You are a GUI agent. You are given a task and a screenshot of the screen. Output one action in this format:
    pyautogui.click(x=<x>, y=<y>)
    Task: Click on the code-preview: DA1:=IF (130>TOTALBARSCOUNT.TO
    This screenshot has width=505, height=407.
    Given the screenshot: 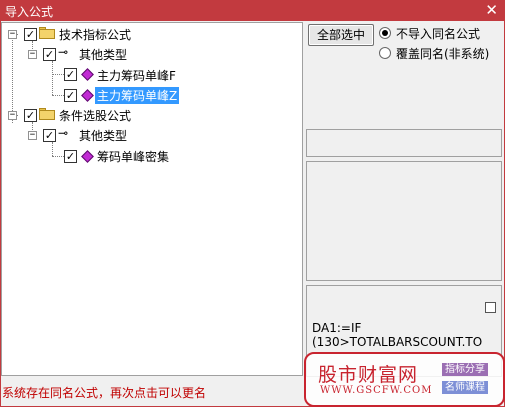 What is the action you would take?
    pyautogui.click(x=397, y=335)
    